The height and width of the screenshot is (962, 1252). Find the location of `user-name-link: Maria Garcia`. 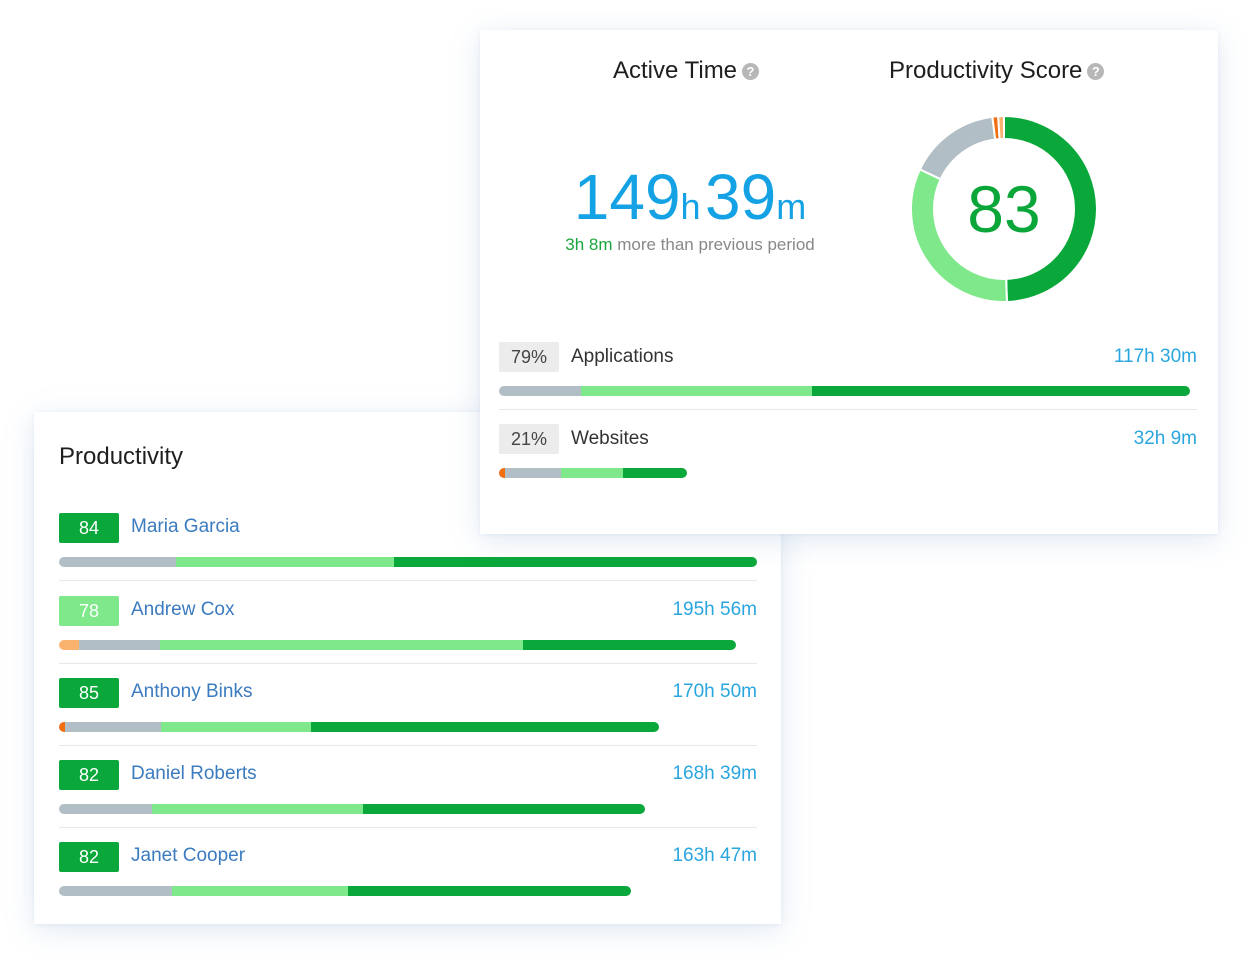

user-name-link: Maria Garcia is located at coordinates (185, 527).